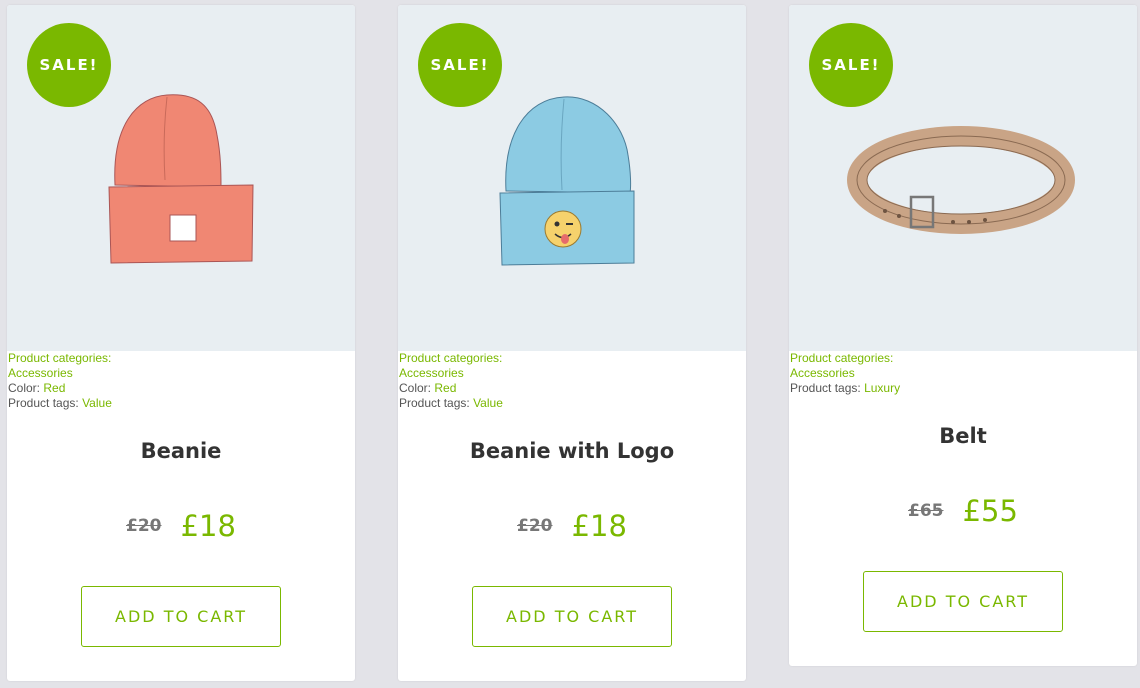  I want to click on product-price: £65 £55, so click(963, 511).